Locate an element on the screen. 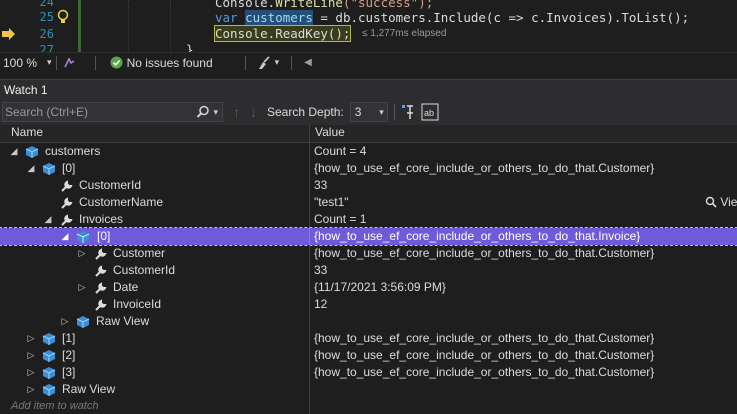 The height and width of the screenshot is (414, 737). quick-actions-lightbulb-icon is located at coordinates (63, 17).